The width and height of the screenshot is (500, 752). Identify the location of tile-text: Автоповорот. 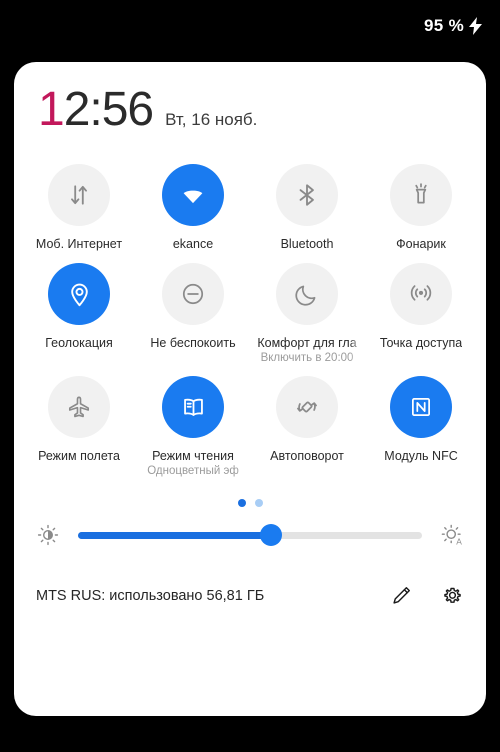
(307, 450).